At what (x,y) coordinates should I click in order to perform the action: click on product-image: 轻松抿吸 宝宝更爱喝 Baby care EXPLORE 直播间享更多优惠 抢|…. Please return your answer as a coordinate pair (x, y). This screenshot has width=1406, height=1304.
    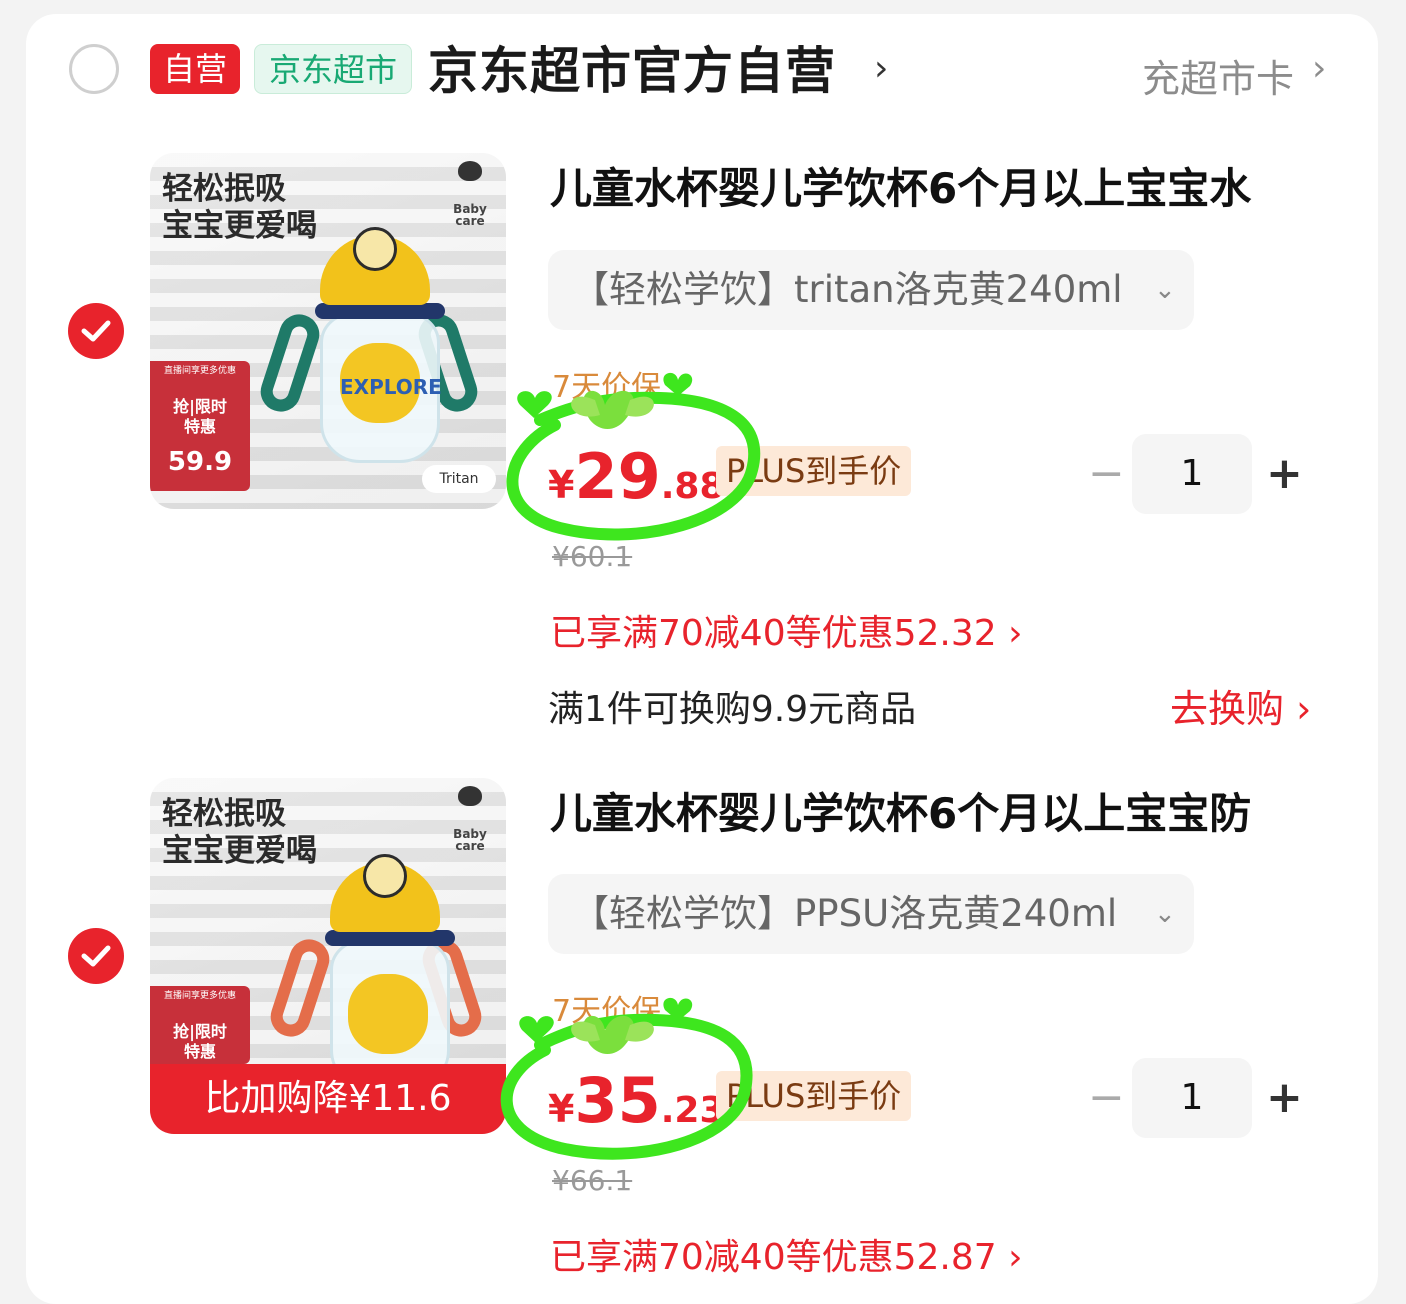
    Looking at the image, I should click on (328, 331).